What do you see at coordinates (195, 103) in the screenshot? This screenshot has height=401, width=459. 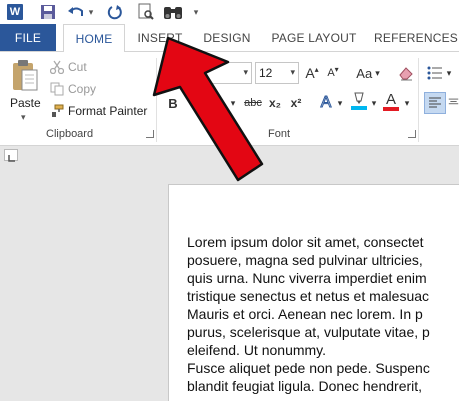 I see `italic-button: I` at bounding box center [195, 103].